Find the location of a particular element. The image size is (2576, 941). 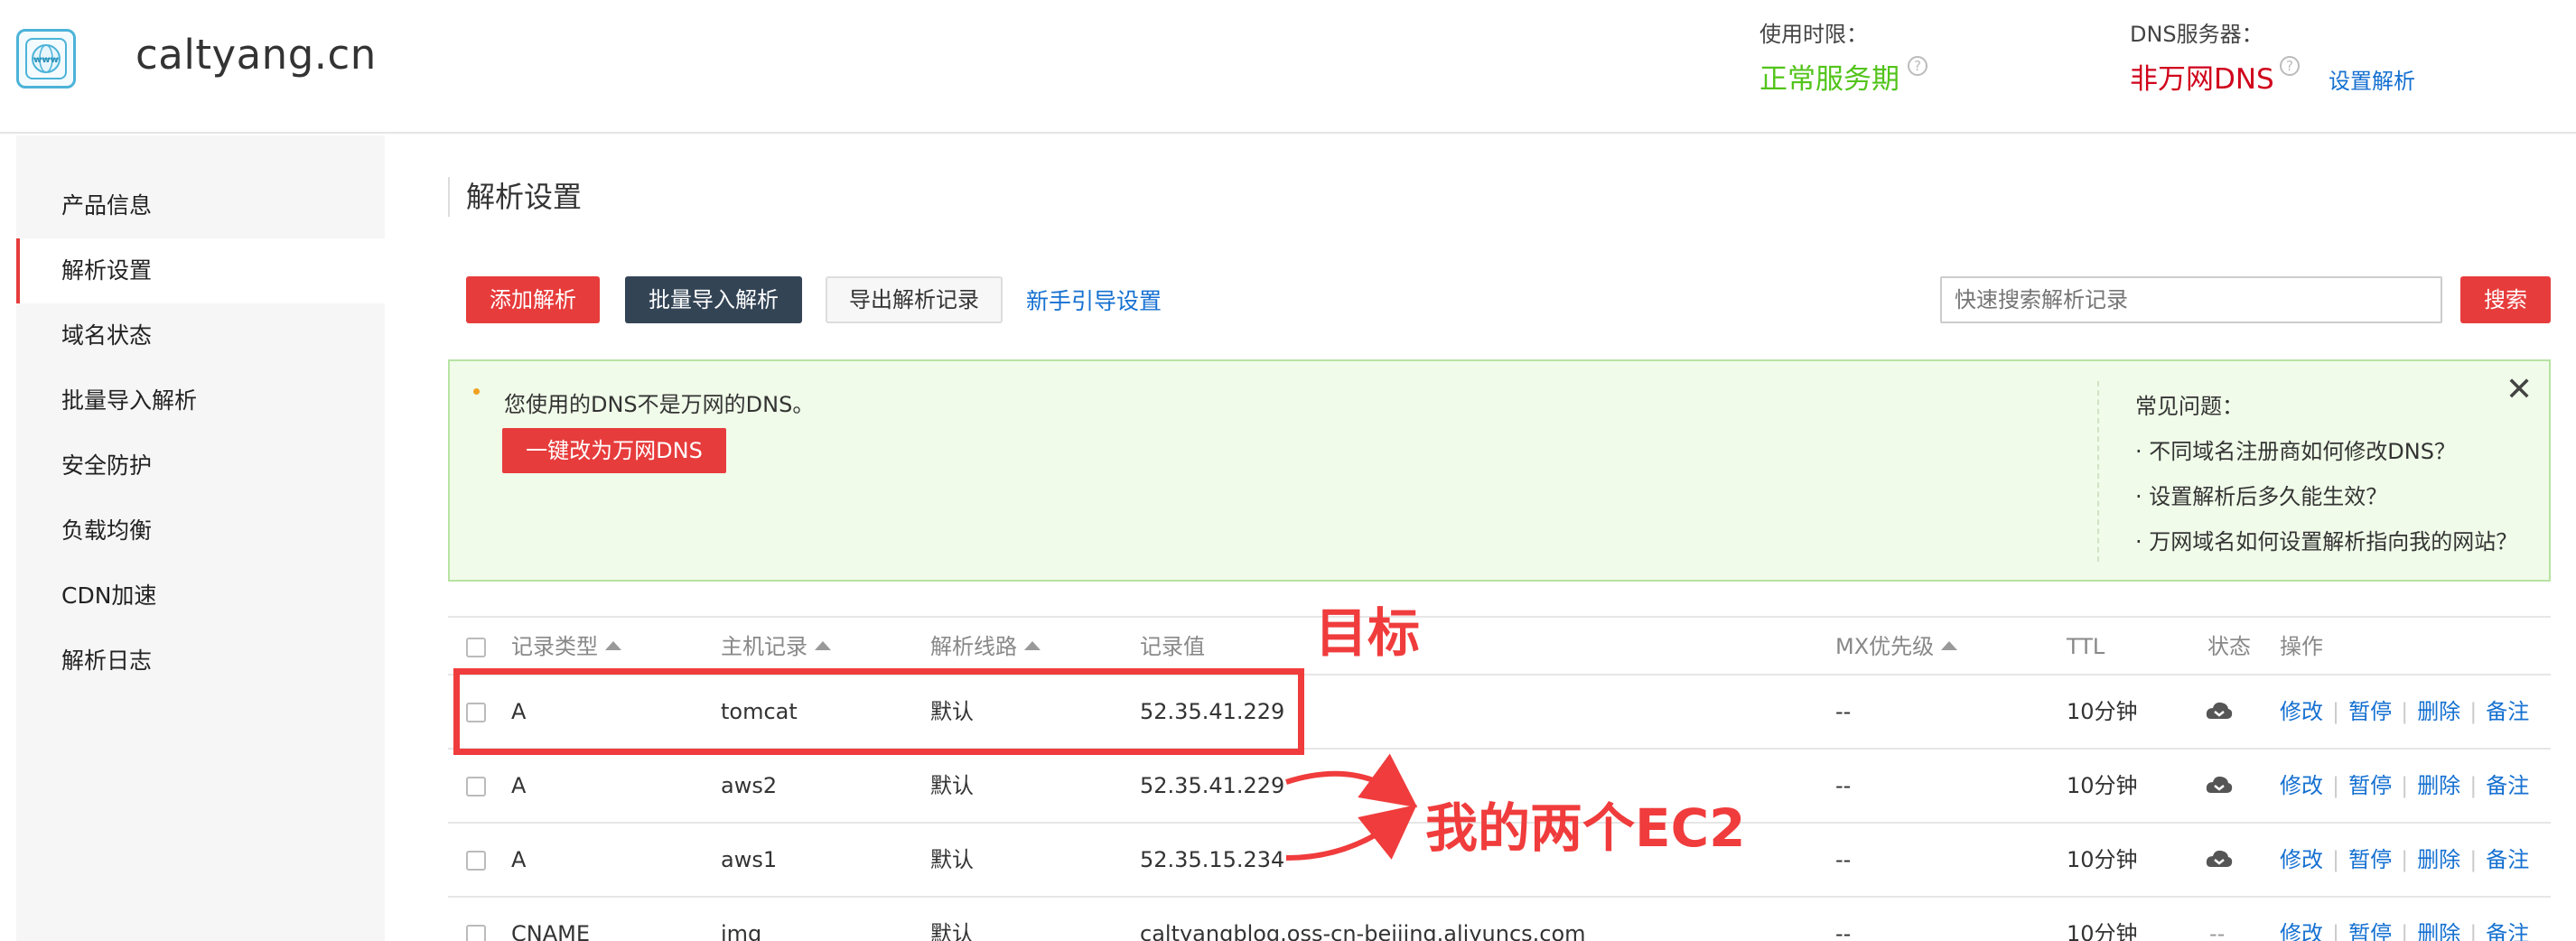

arrow-from-aws2 is located at coordinates (1351, 780).